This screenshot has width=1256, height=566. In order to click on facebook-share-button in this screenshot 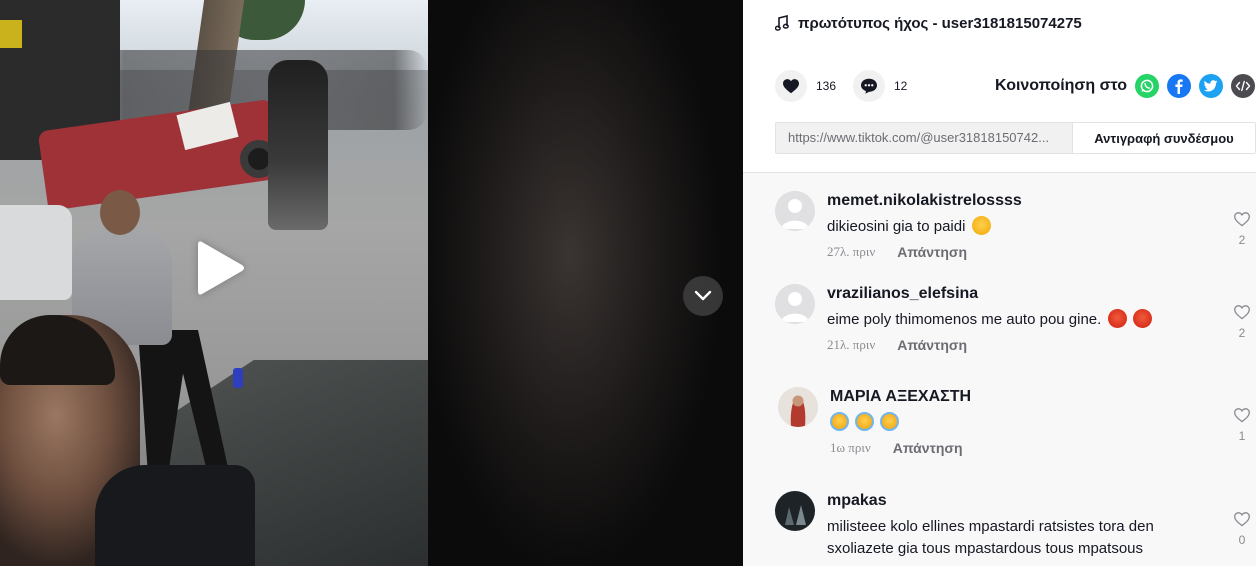, I will do `click(1179, 86)`.